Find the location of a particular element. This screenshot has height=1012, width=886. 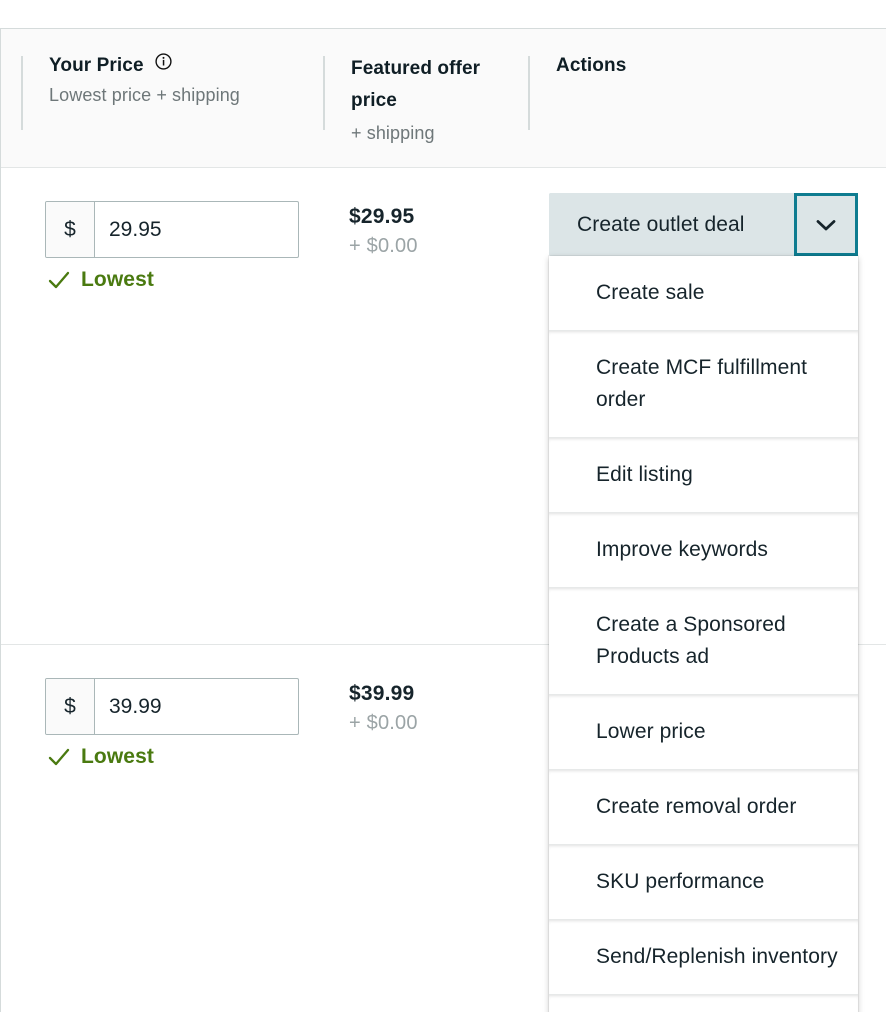

menu-item: Create a Sponsored Products ad is located at coordinates (703, 640).